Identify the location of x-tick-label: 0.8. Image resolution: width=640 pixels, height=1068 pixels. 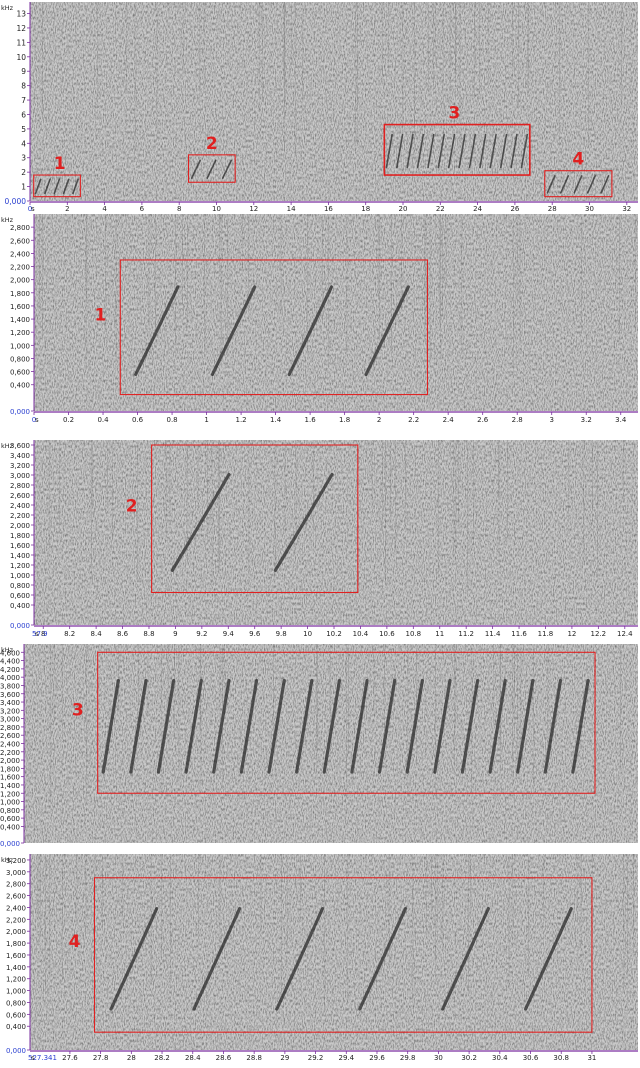
(171, 420).